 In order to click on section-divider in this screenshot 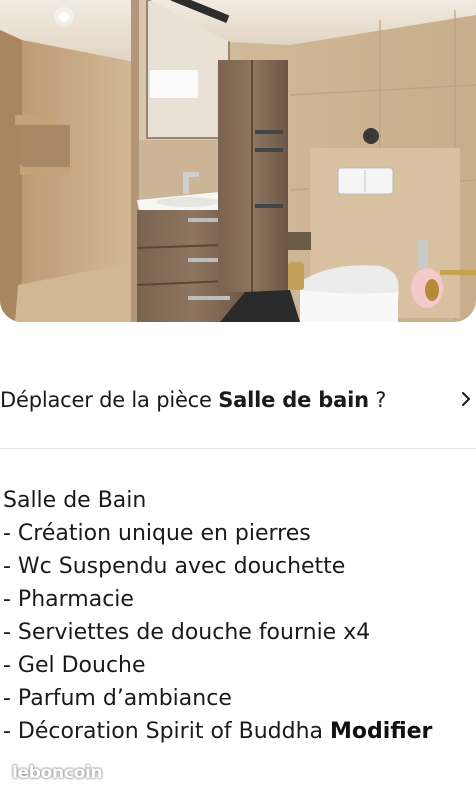, I will do `click(238, 448)`.